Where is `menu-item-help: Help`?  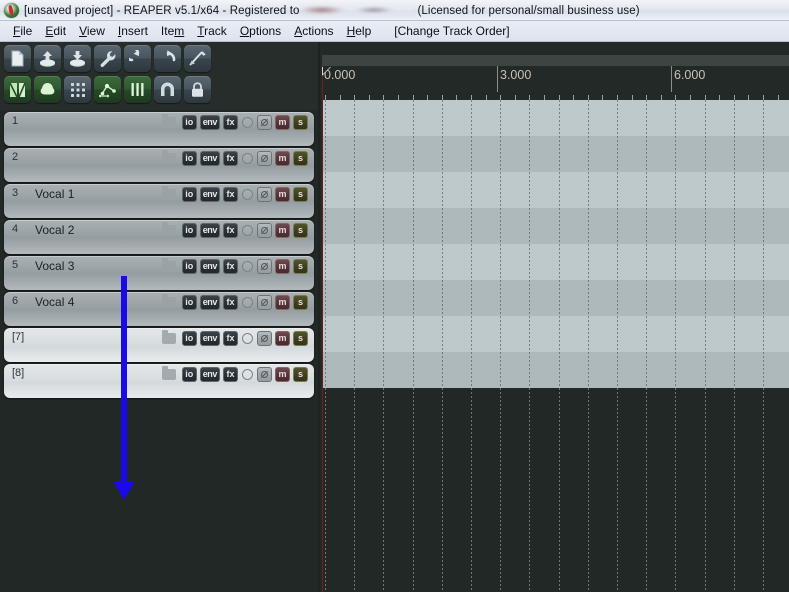 menu-item-help: Help is located at coordinates (360, 31).